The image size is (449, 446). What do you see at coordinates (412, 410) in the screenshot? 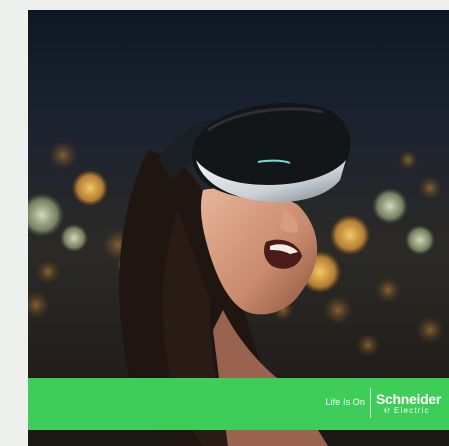
I see `logo-sub: Electric` at bounding box center [412, 410].